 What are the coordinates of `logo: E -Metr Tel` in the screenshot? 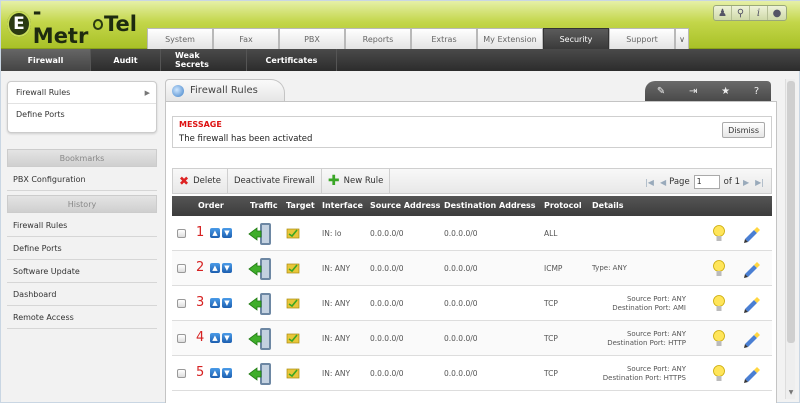 It's located at (72, 24).